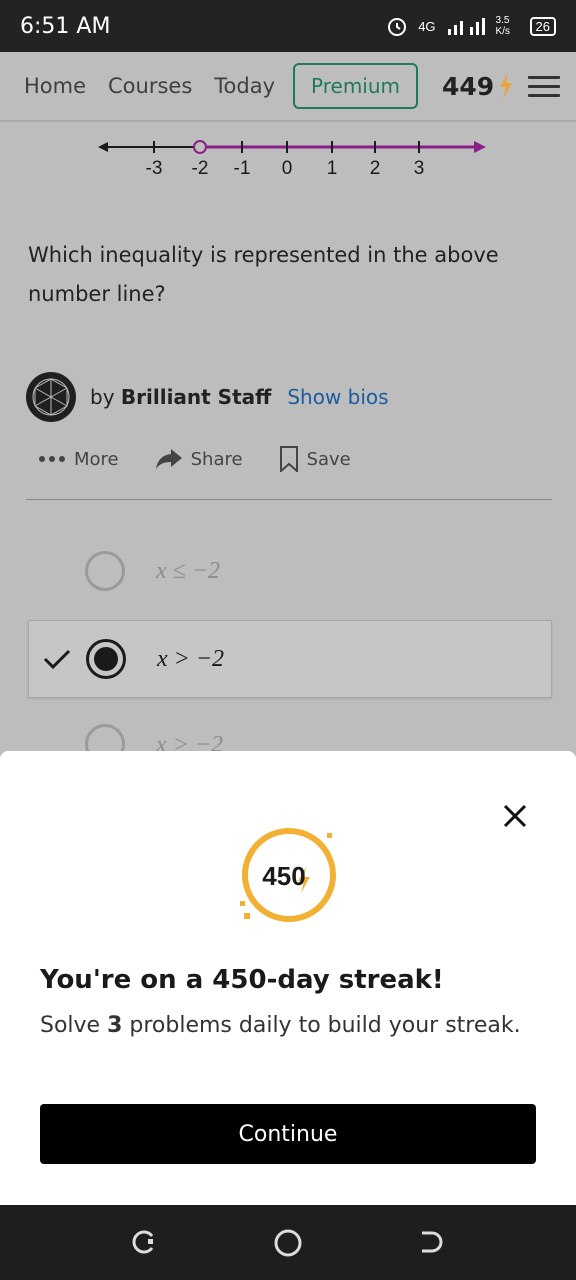 The width and height of the screenshot is (576, 1280). Describe the element at coordinates (115, 1025) in the screenshot. I see `subtitle-count: 3` at that location.